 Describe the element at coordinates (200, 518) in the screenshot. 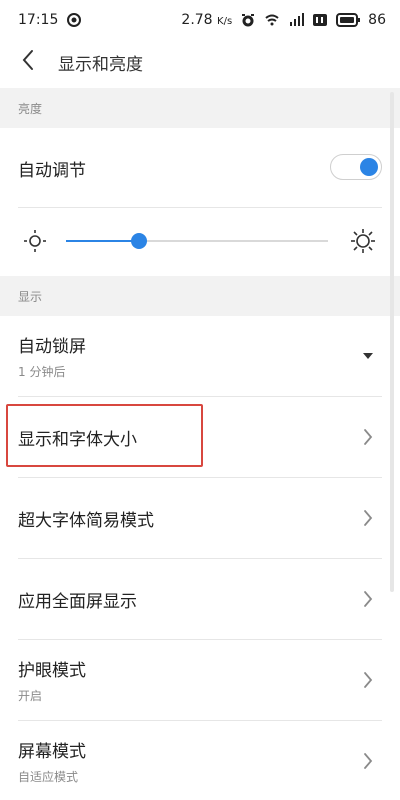

I see `large-font-mode-row: 超大字体简易模式` at that location.